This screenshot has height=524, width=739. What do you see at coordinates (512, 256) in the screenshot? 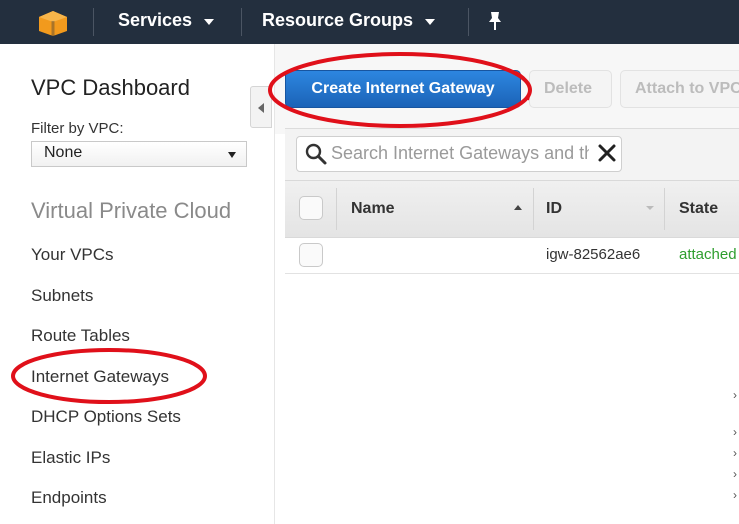
I see `table-row` at bounding box center [512, 256].